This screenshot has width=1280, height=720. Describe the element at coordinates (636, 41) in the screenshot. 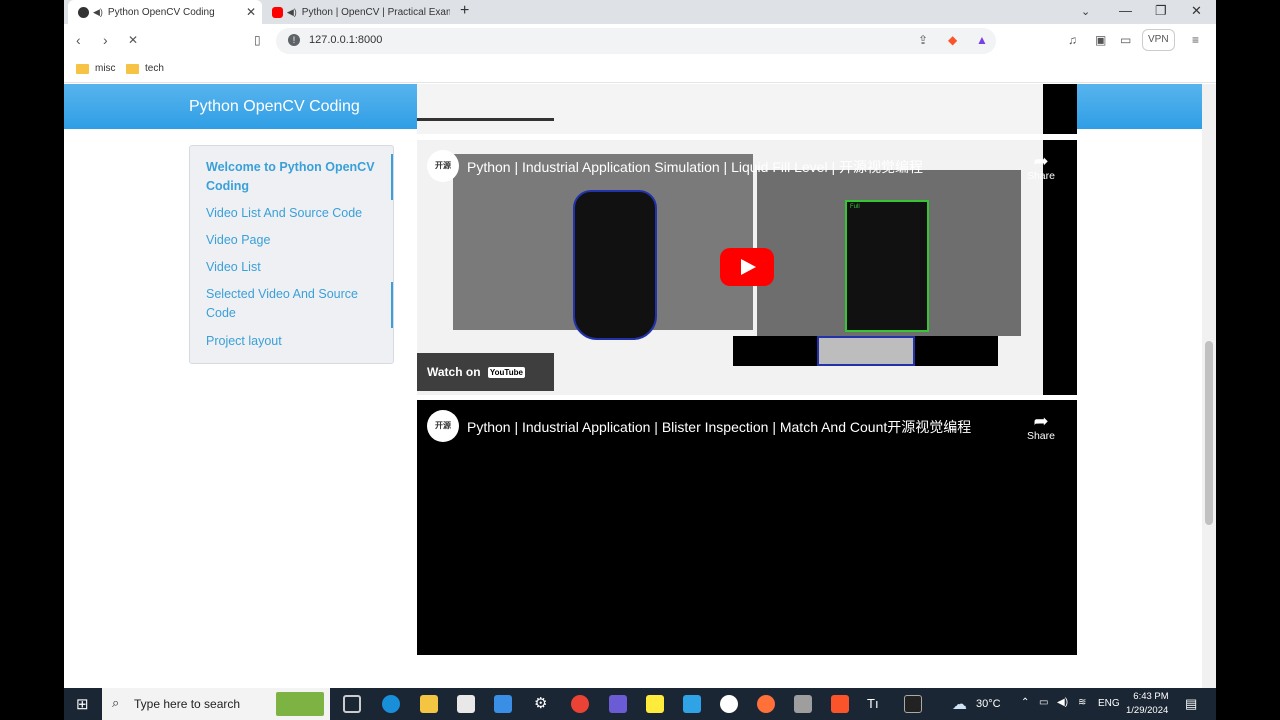

I see `address-bar: ! 127.0.0.1:8000` at that location.